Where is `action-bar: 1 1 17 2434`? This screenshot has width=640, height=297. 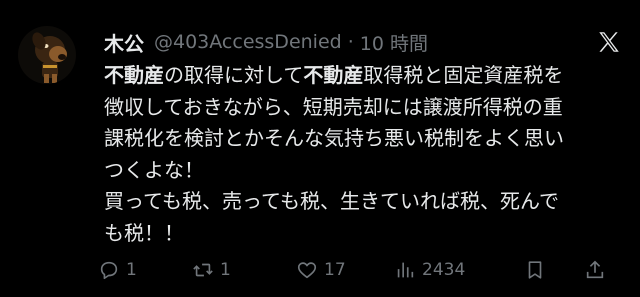 action-bar: 1 1 17 2434 is located at coordinates (362, 270).